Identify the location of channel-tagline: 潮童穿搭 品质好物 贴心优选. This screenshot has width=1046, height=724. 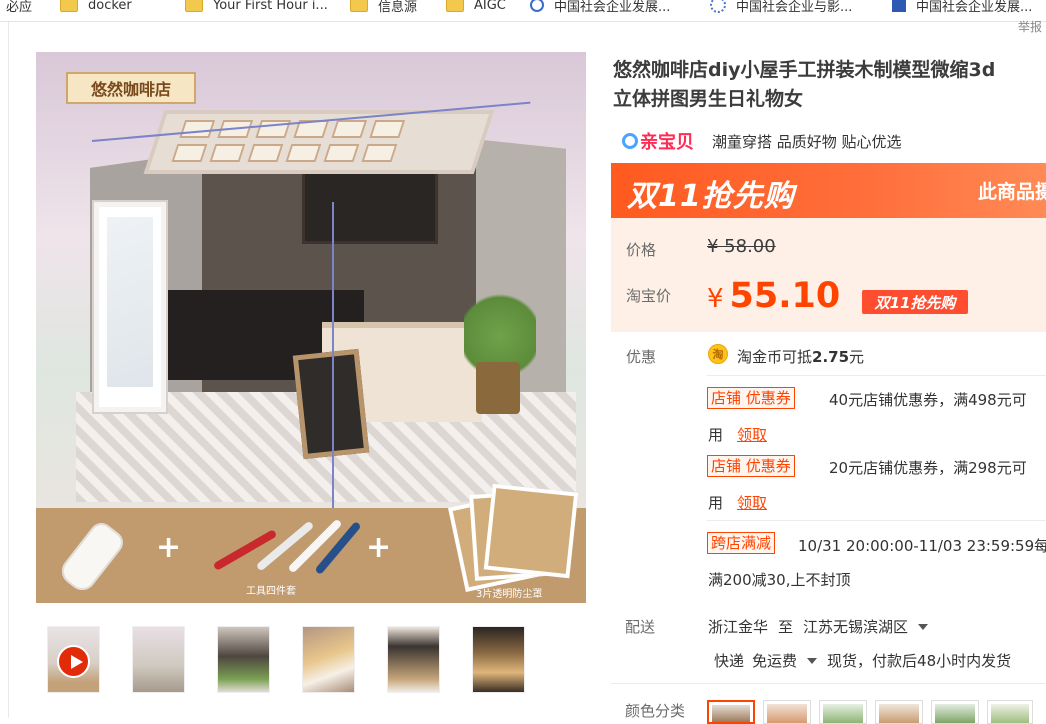
(807, 141).